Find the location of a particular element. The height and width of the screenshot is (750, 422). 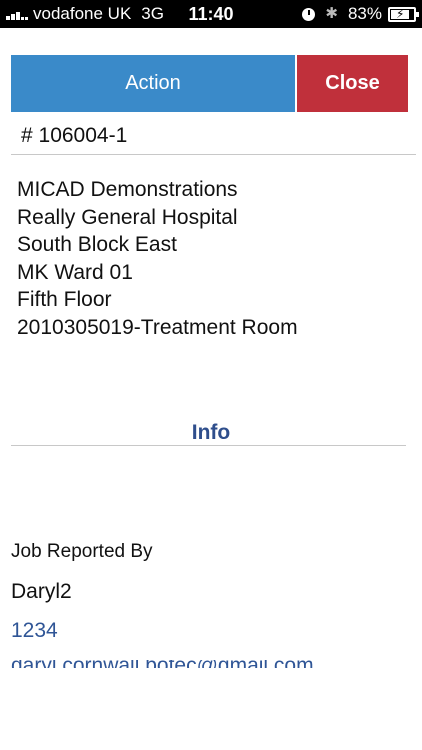

location-line-building: Really General Hospital is located at coordinates (127, 217).